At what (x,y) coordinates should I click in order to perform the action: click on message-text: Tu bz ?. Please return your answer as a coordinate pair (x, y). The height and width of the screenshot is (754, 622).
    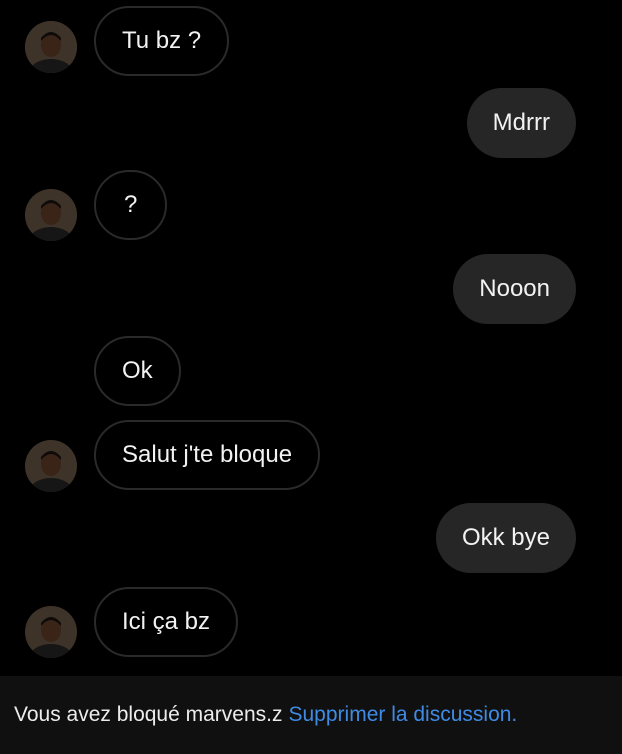
    Looking at the image, I should click on (162, 40).